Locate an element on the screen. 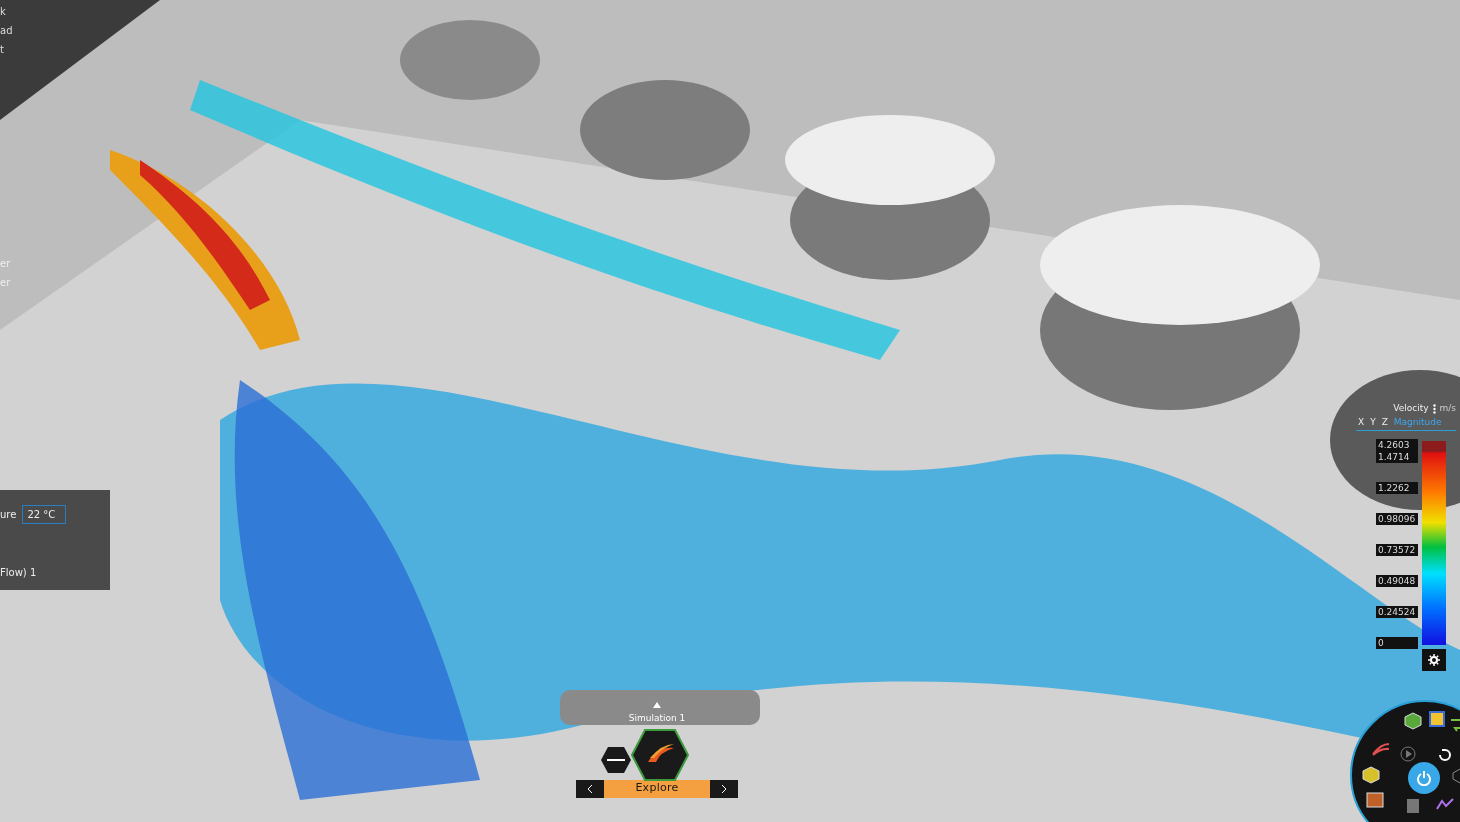 Image resolution: width=1460 pixels, height=822 pixels. panel-label: t is located at coordinates (2, 50).